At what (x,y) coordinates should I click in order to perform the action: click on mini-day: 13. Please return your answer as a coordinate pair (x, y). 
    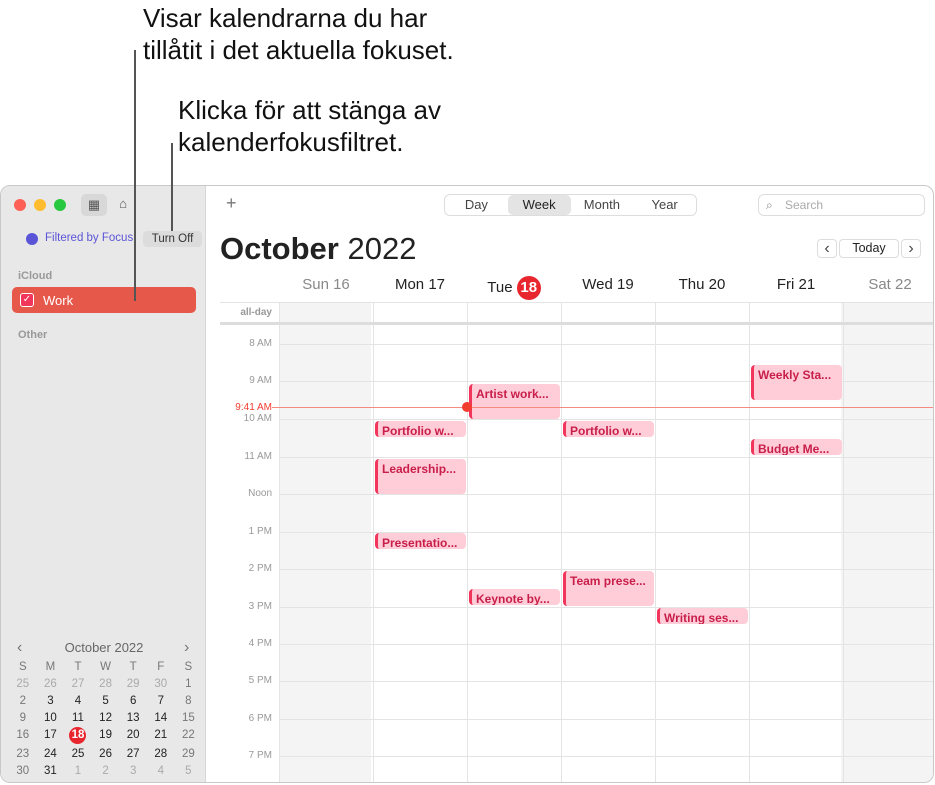
    Looking at the image, I should click on (133, 718).